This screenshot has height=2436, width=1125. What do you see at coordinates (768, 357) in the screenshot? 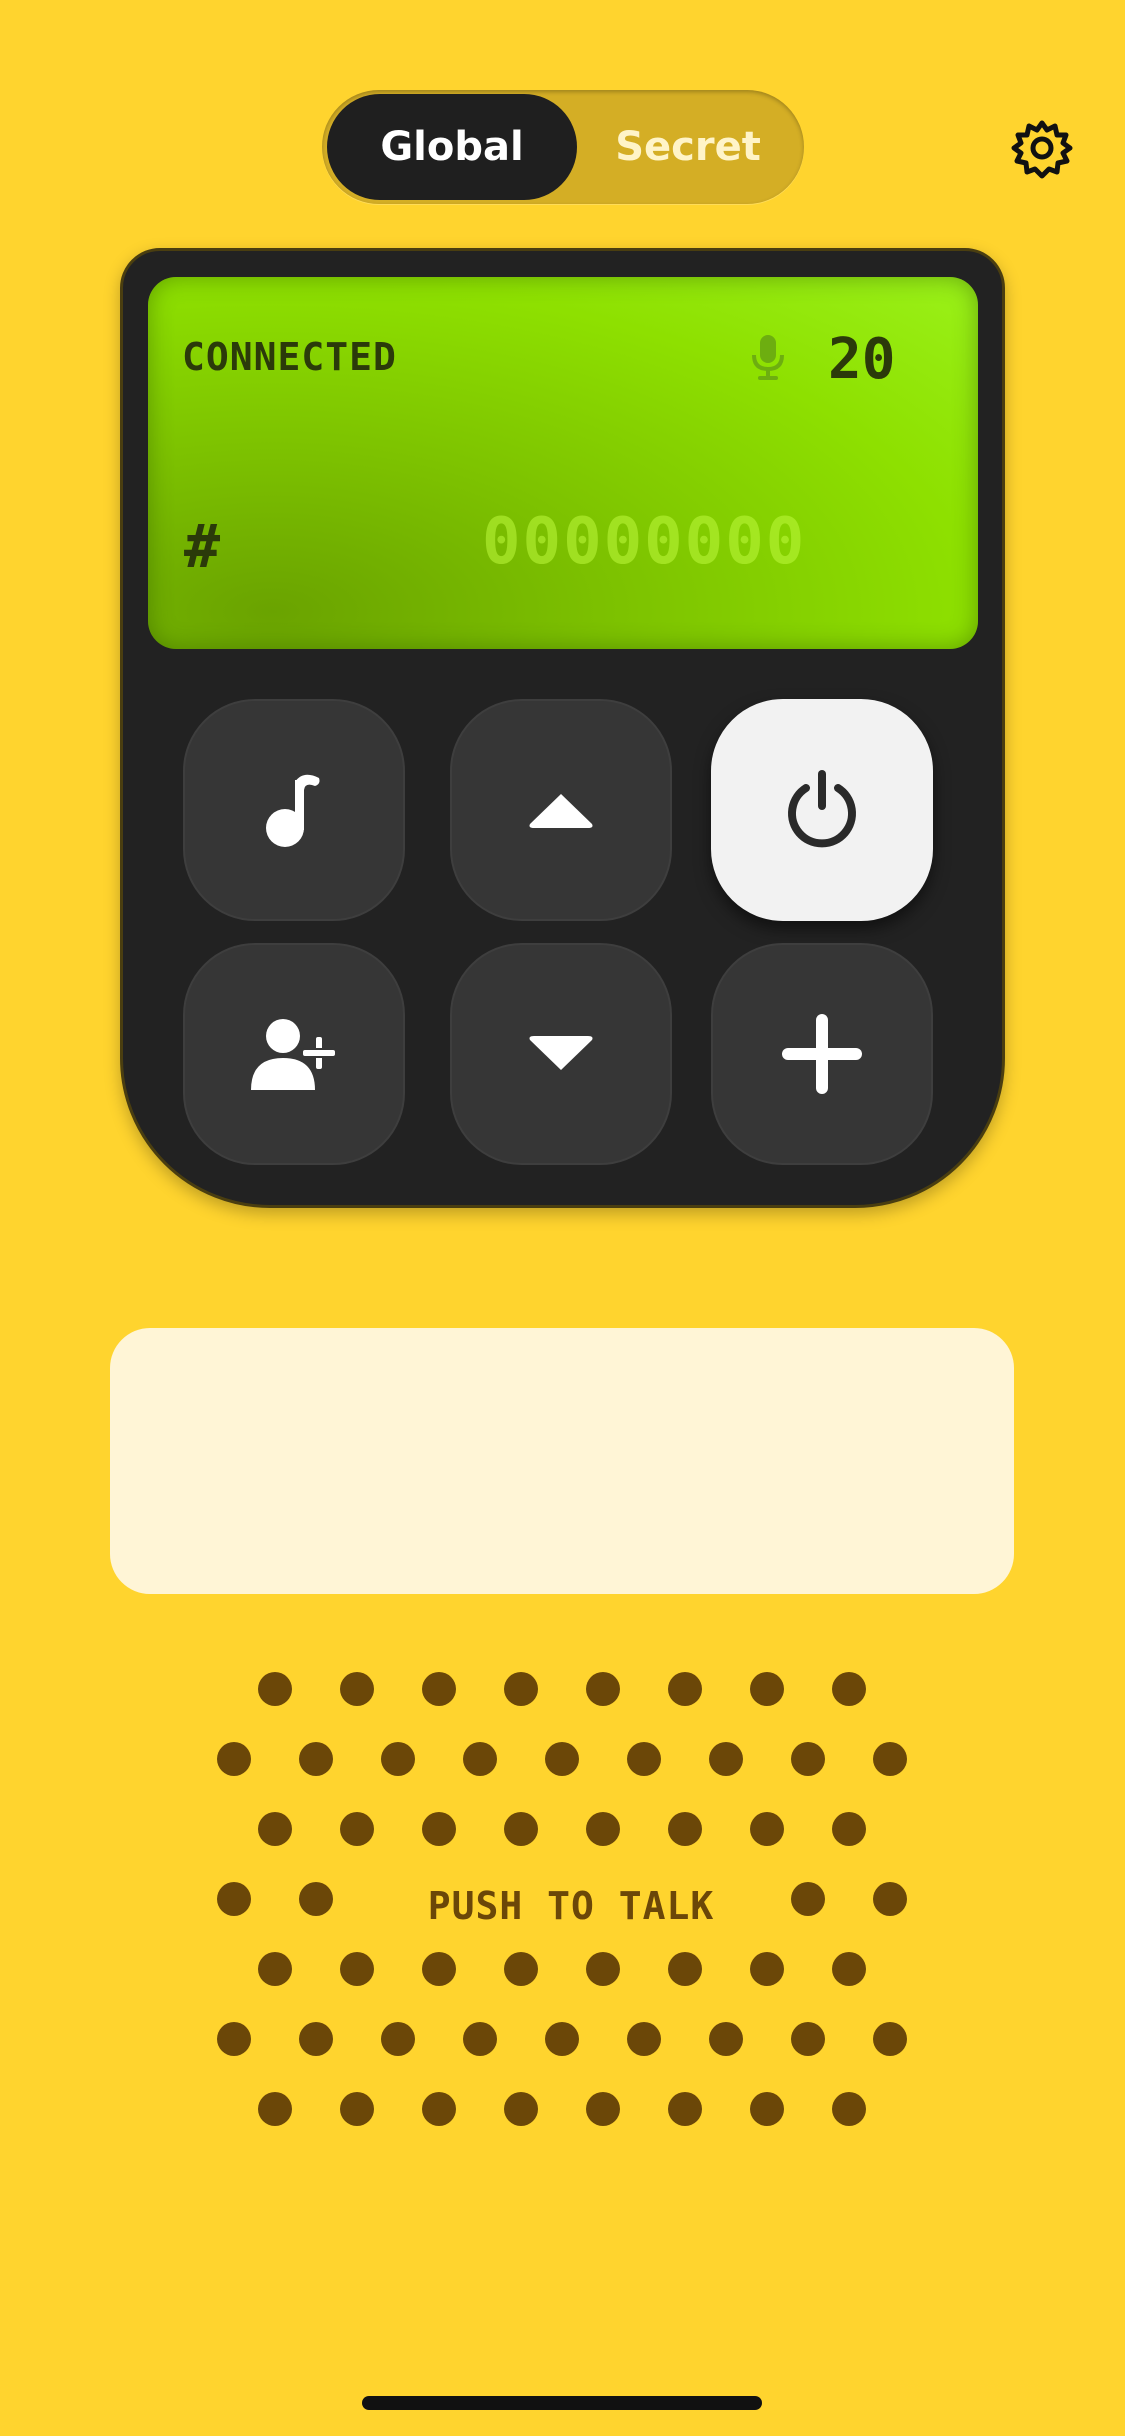
I see `microphone-icon` at bounding box center [768, 357].